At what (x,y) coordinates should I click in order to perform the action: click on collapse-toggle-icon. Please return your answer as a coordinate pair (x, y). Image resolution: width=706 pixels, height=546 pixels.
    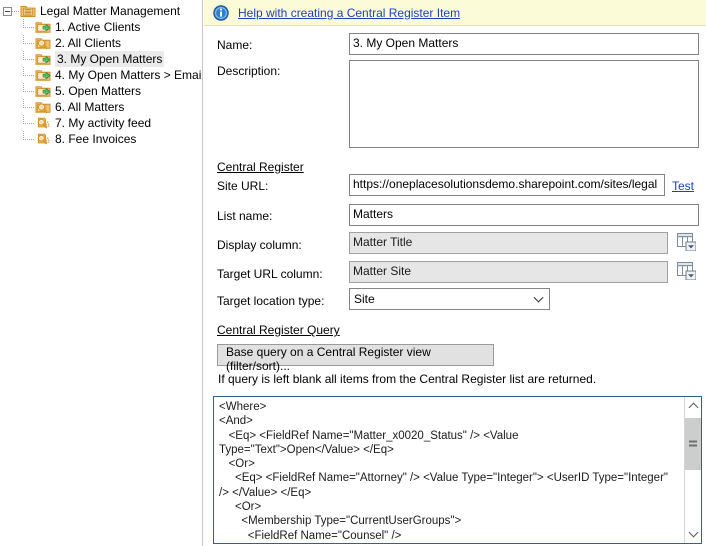
    Looking at the image, I should click on (7, 11).